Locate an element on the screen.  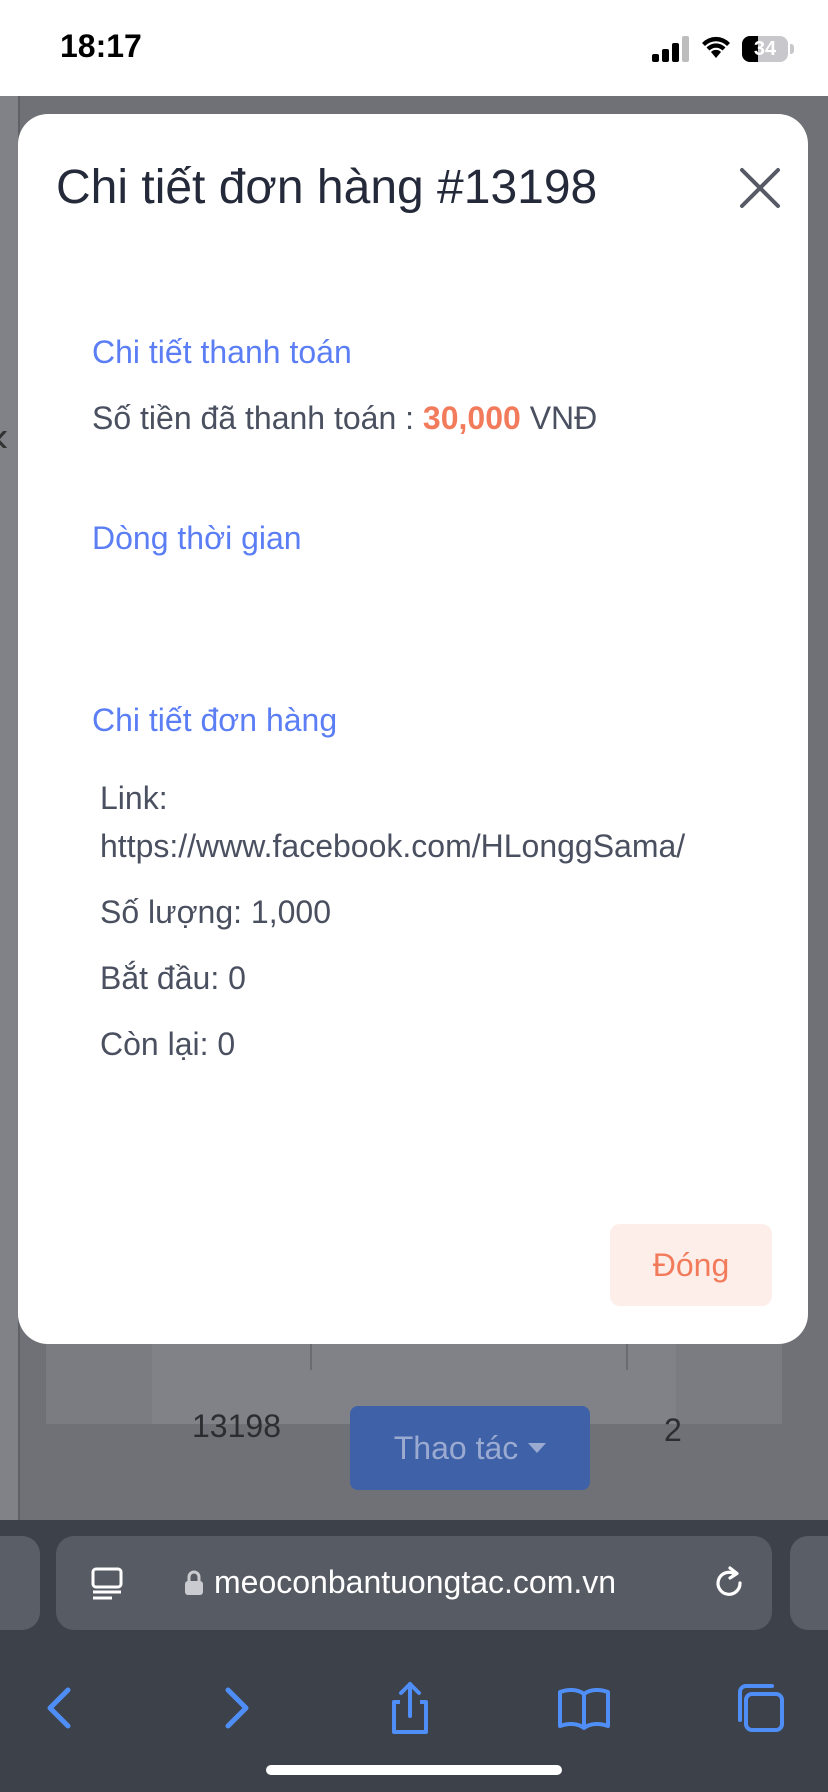
page-menu-icon is located at coordinates (107, 1583).